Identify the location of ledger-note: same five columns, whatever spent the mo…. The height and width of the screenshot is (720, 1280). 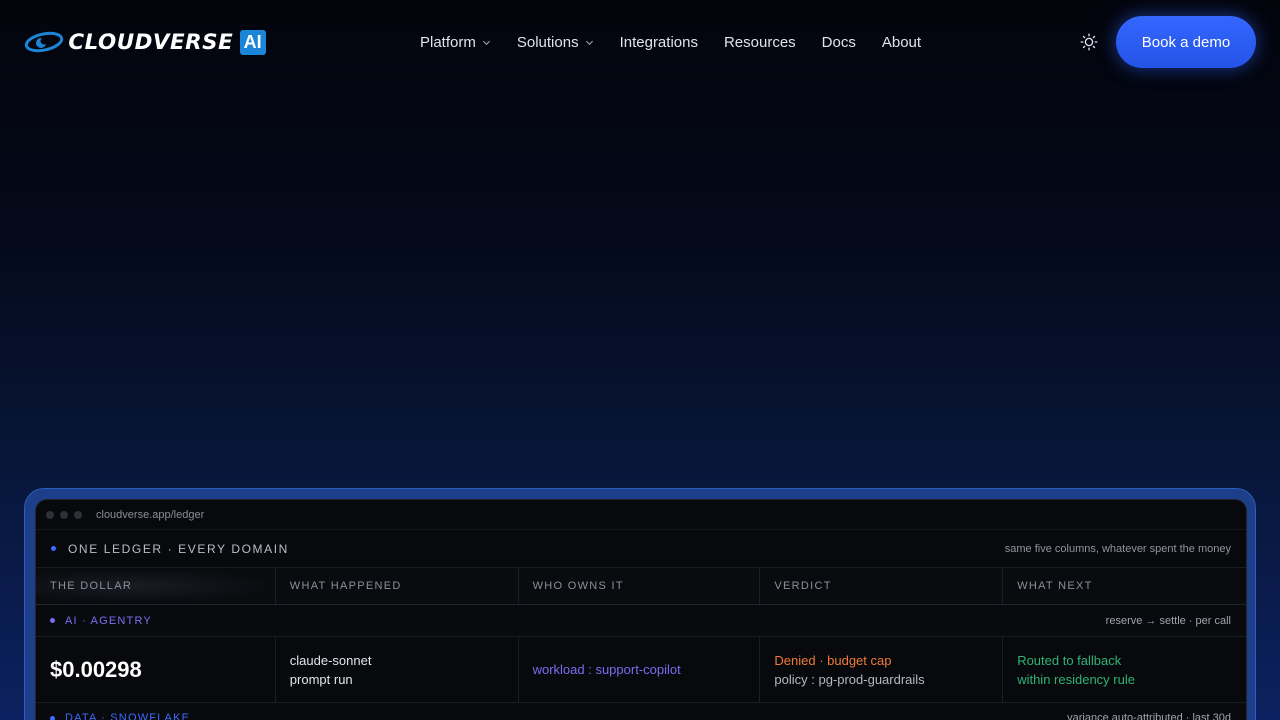
(1117, 548).